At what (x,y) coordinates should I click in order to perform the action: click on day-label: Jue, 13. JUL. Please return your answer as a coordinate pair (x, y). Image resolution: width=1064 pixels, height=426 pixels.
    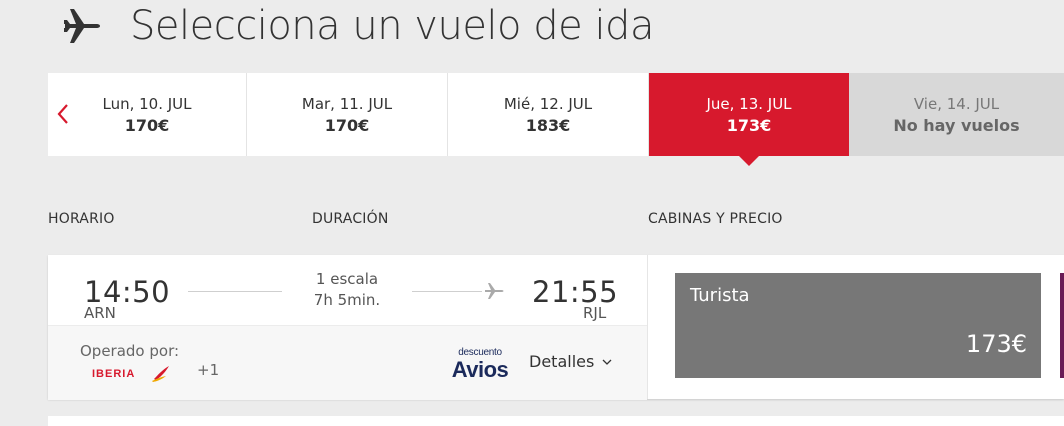
    Looking at the image, I should click on (749, 103).